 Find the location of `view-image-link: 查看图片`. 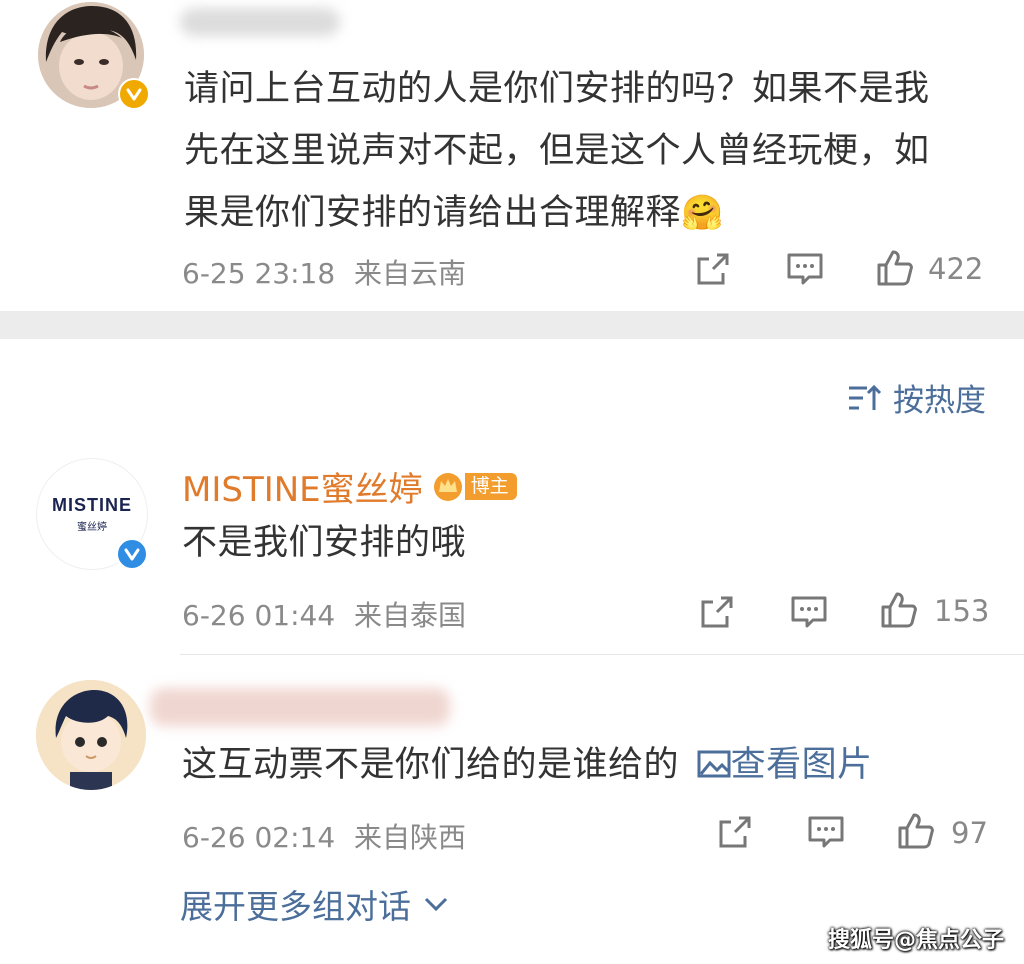

view-image-link: 查看图片 is located at coordinates (785, 765).